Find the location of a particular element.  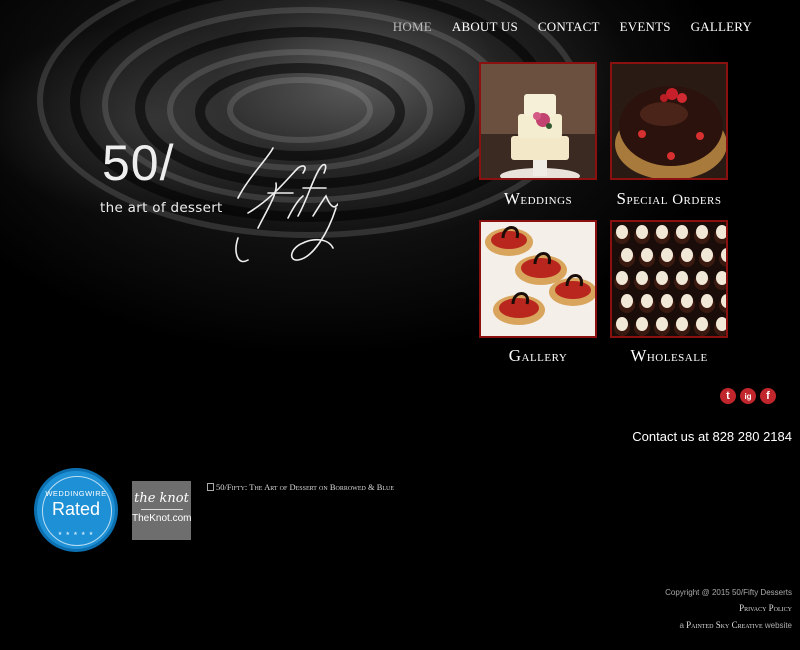

footer-credit: a Painted Sky Creative website is located at coordinates (735, 625).